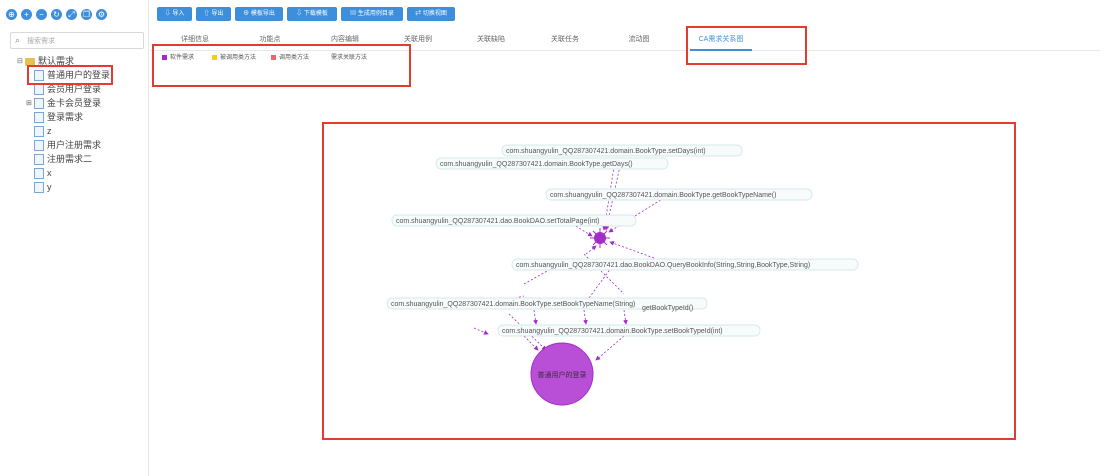 Image resolution: width=1104 pixels, height=476 pixels. I want to click on tree-item-z: z, so click(43, 131).